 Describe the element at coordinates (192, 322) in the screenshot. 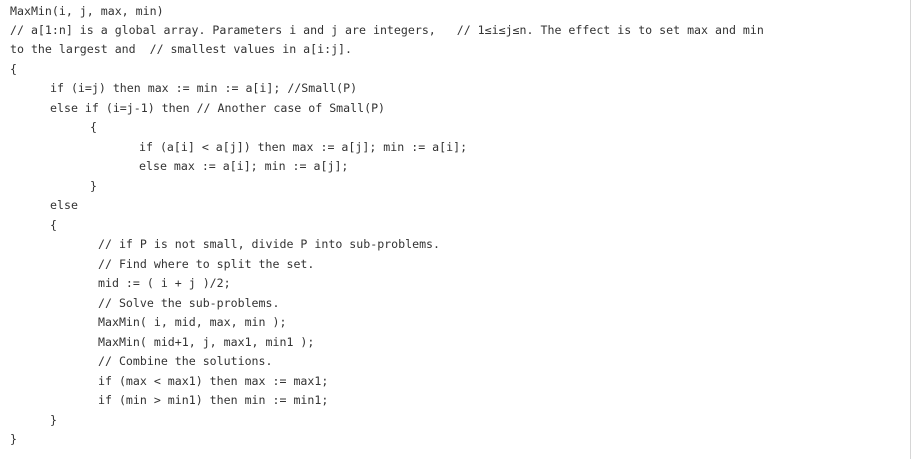

I see `code-line-call-left: MaxMin( i, mid, max, min );` at that location.